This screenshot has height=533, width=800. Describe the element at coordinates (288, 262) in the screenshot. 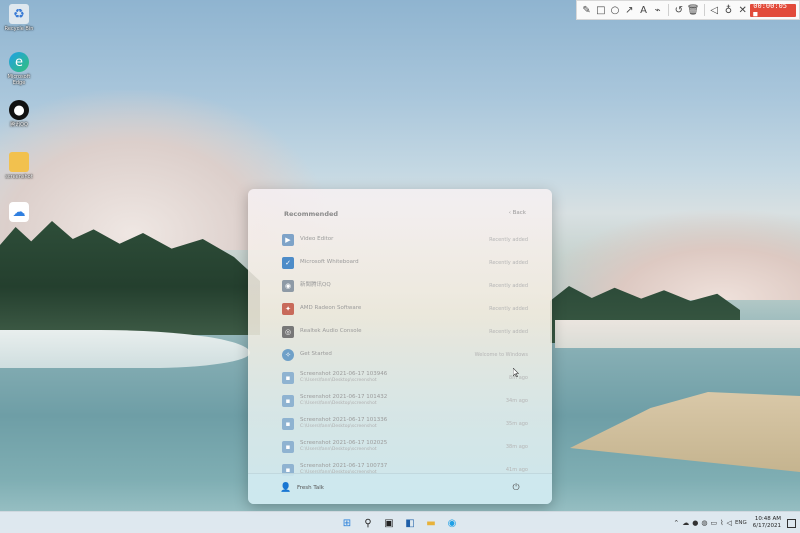

I see `whiteboard-icon: ✓` at that location.